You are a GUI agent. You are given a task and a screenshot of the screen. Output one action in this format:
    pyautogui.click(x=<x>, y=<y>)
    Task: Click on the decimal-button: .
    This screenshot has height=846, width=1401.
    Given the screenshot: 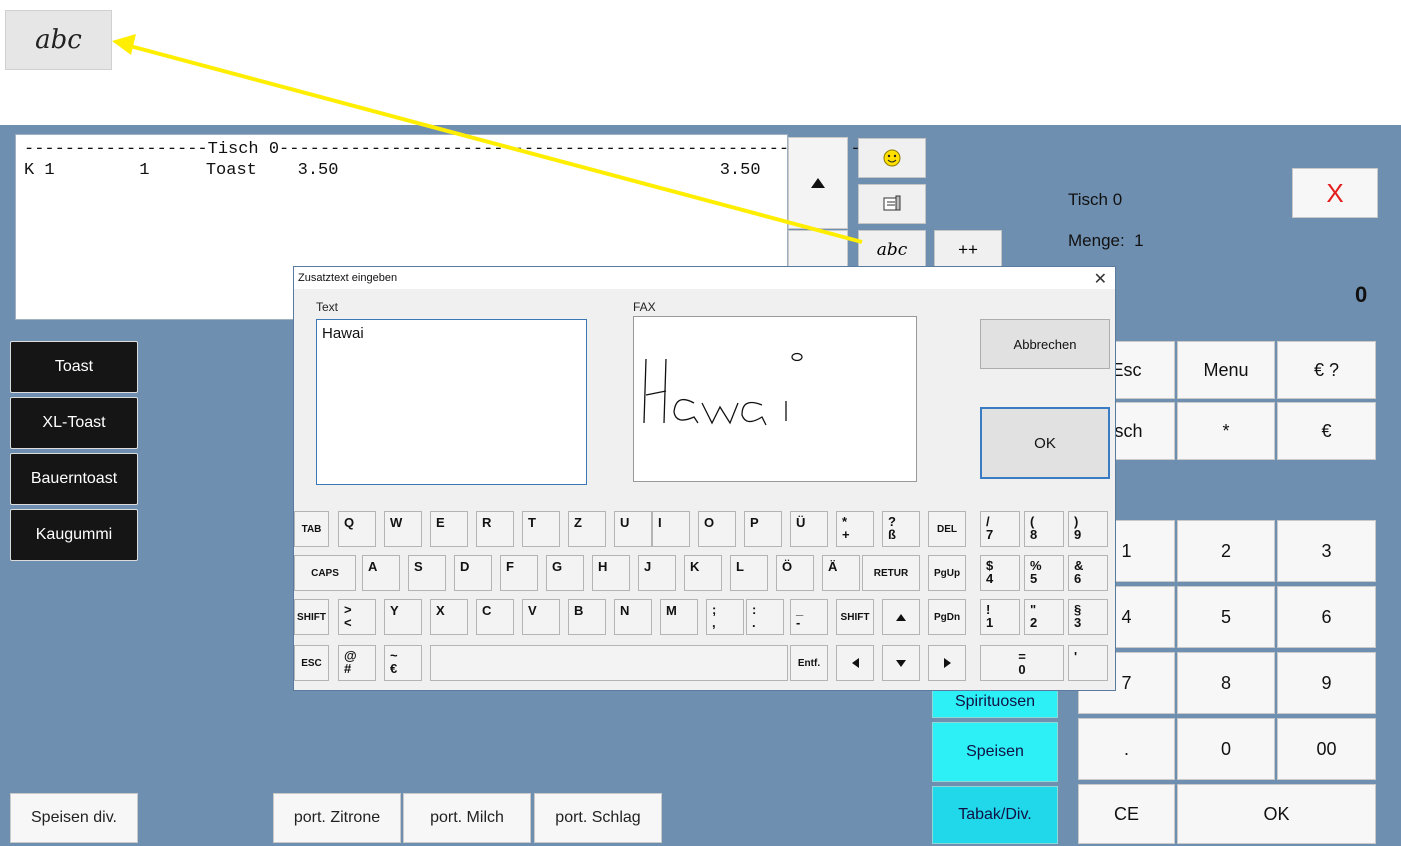 What is the action you would take?
    pyautogui.click(x=1126, y=749)
    